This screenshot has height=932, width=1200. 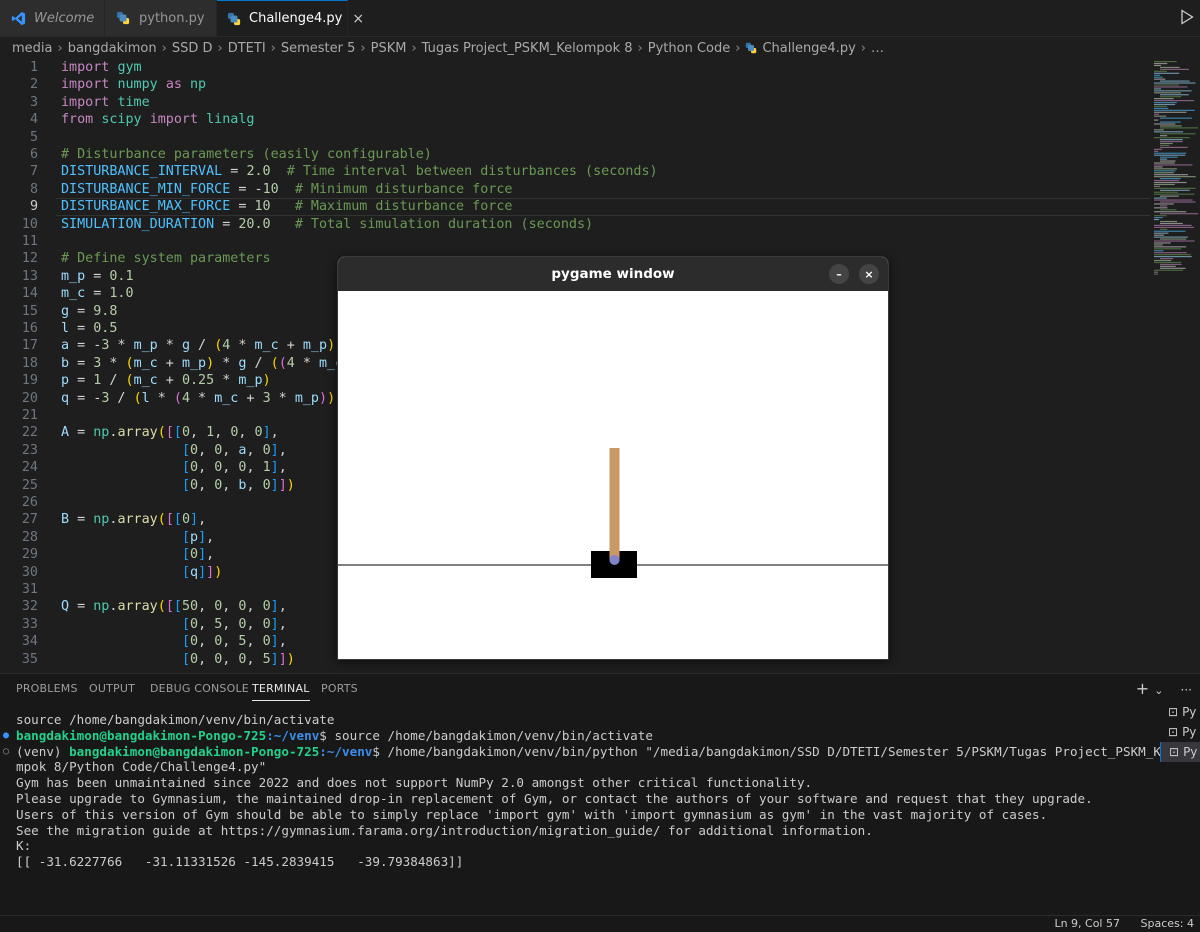 I want to click on breadcrumb-item: Challenge4.py, so click(x=808, y=48).